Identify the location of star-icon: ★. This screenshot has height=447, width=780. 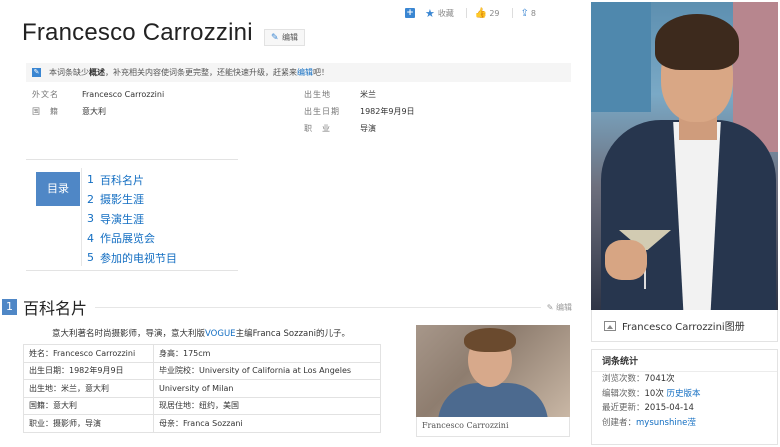
(430, 13).